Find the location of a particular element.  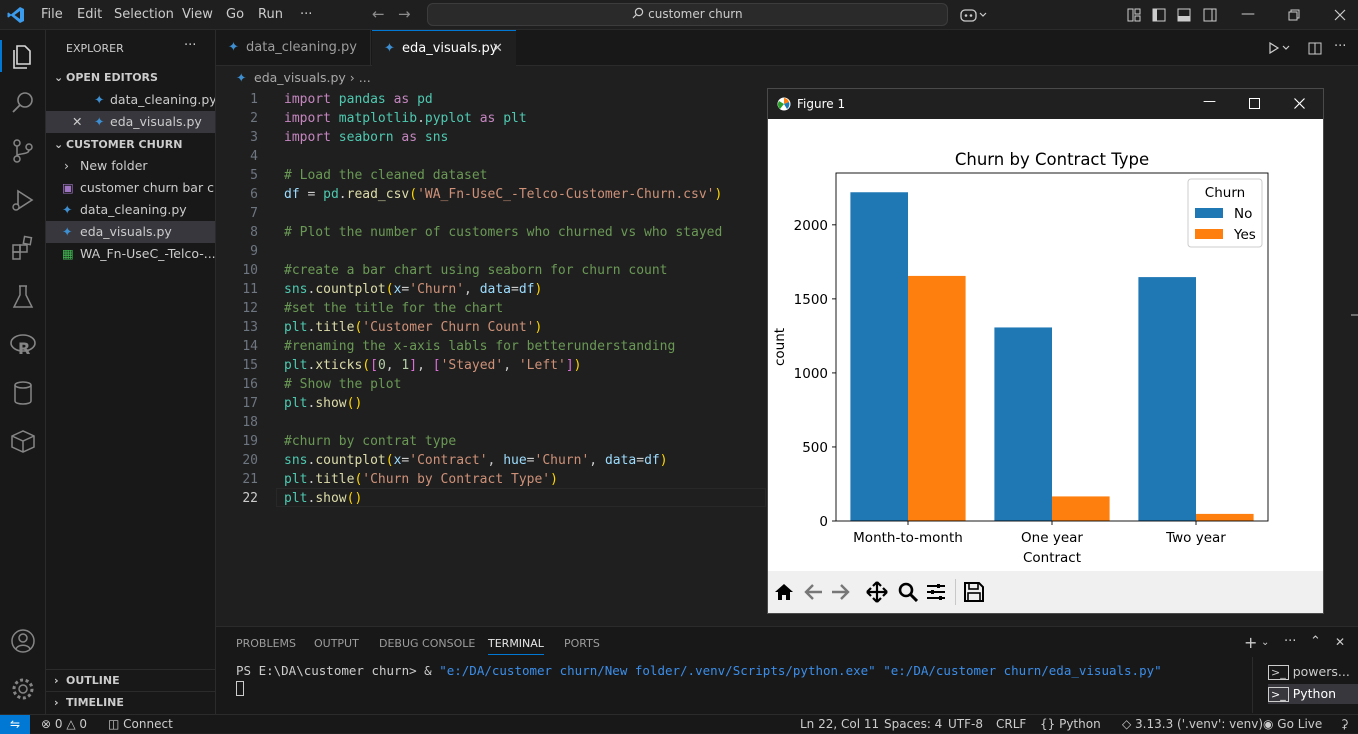

close-panel-icon: ✕ is located at coordinates (1340, 642).